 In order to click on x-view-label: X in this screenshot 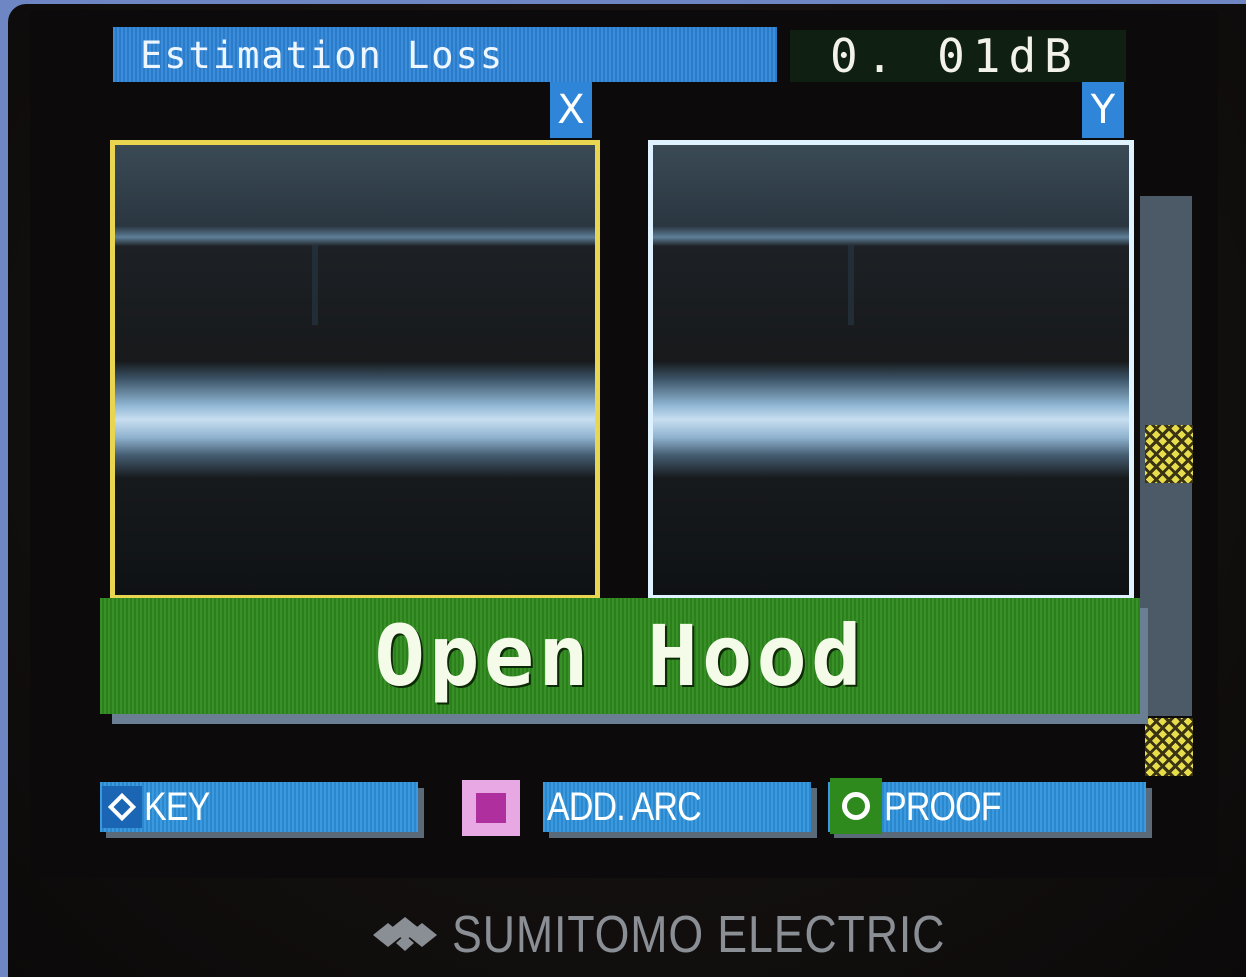, I will do `click(571, 110)`.